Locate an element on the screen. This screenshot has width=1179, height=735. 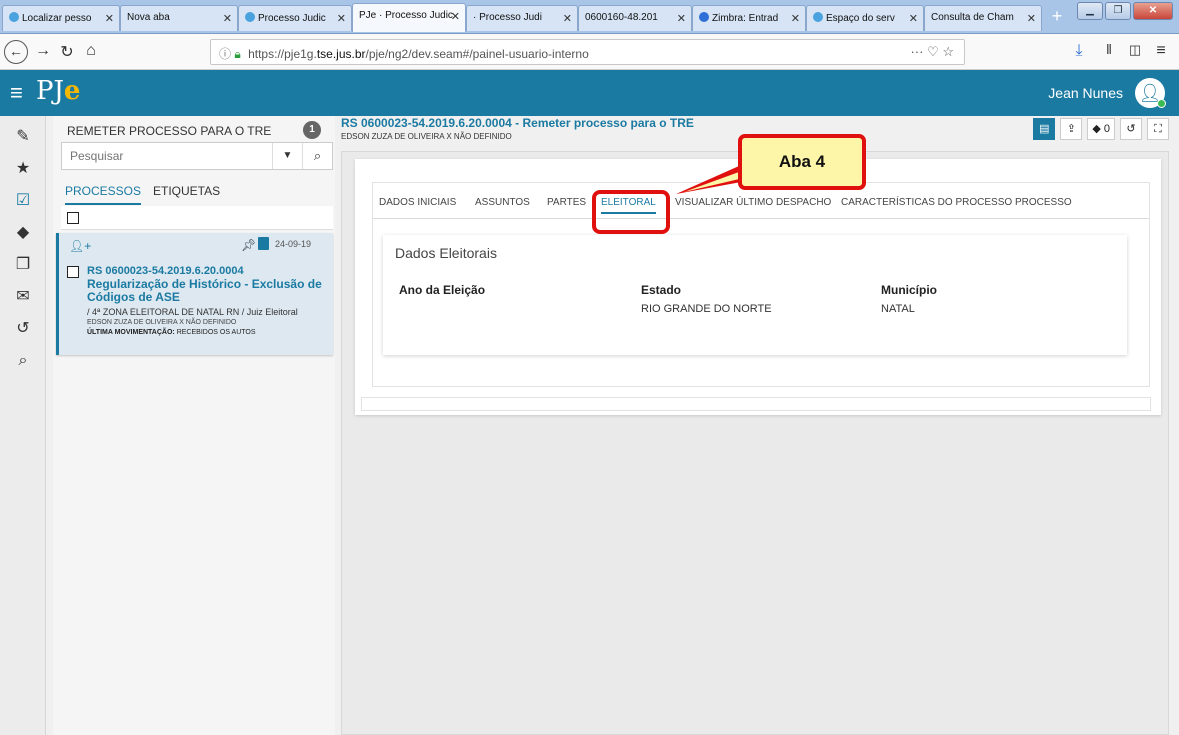
home-icon: ⌂ is located at coordinates (91, 51).